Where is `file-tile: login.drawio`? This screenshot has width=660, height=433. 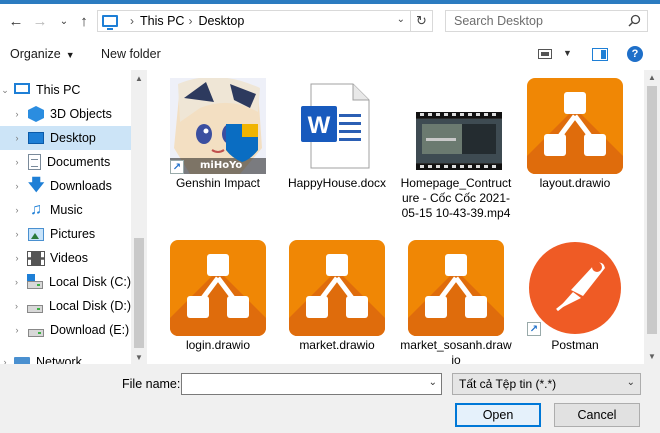
file-tile: login.drawio is located at coordinates (218, 302).